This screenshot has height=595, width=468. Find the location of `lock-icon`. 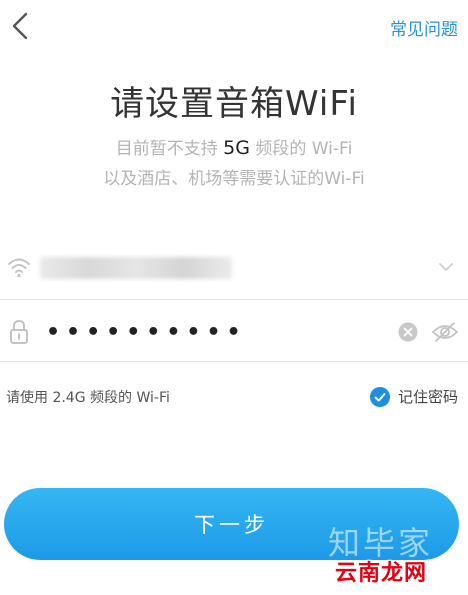

lock-icon is located at coordinates (19, 332).